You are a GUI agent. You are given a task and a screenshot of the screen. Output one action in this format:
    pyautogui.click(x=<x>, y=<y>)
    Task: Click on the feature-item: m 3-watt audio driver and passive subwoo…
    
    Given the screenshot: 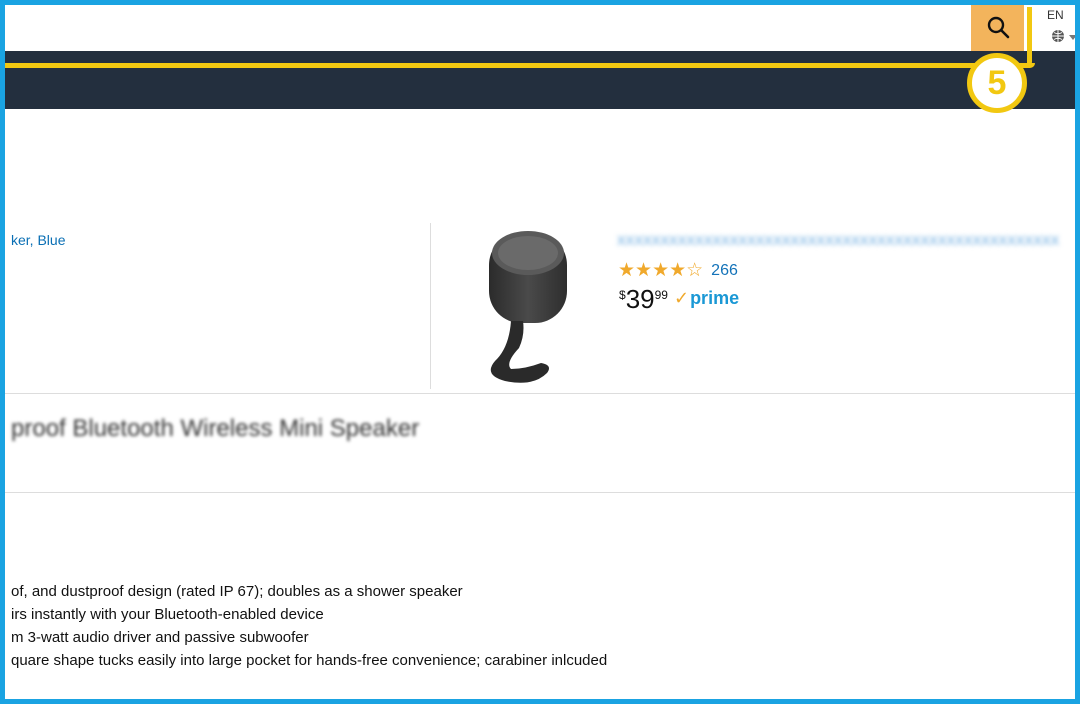 What is the action you would take?
    pyautogui.click(x=160, y=637)
    